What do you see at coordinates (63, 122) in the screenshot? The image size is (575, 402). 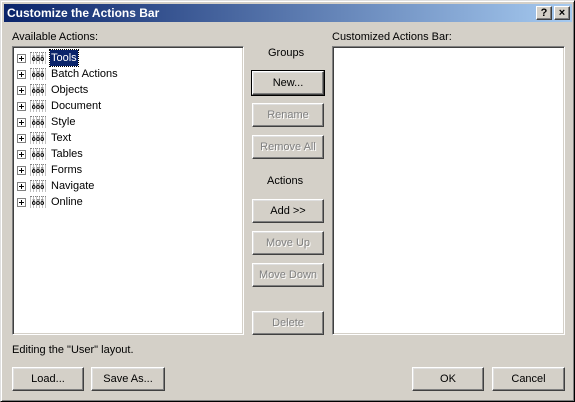 I see `tree-item-label: Style` at bounding box center [63, 122].